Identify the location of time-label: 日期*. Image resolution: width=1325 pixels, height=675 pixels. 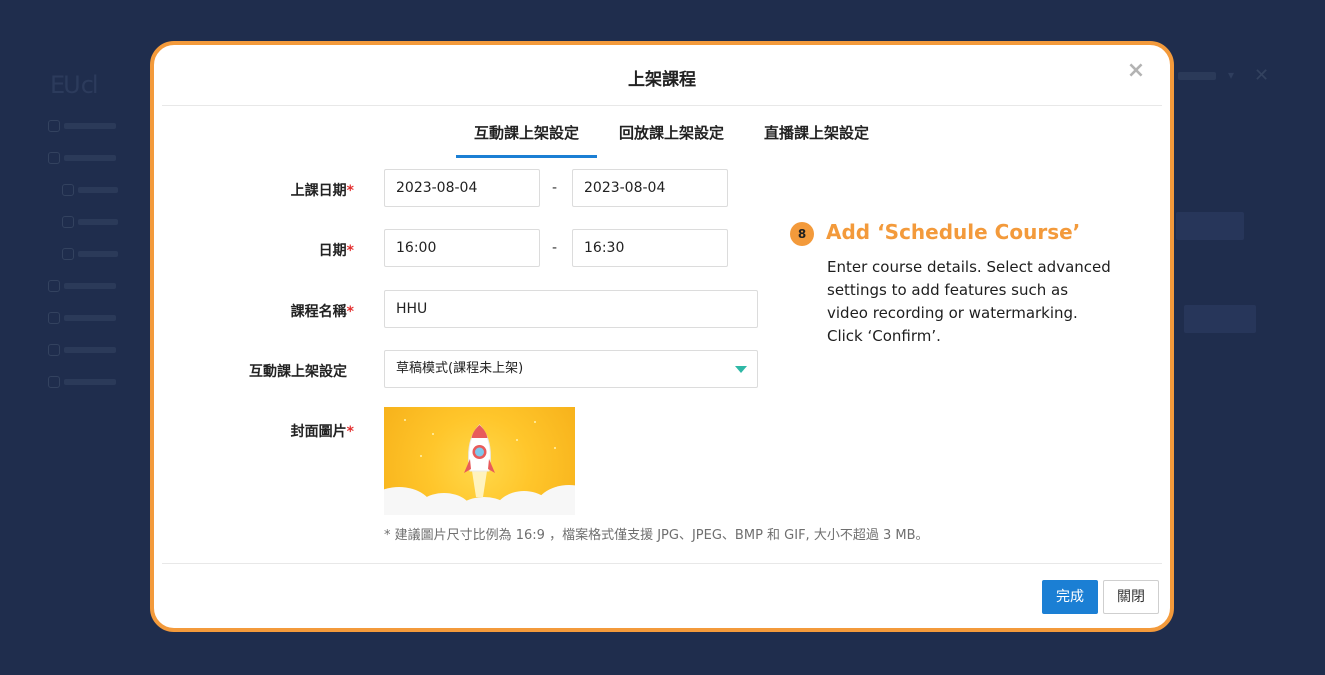
(336, 251).